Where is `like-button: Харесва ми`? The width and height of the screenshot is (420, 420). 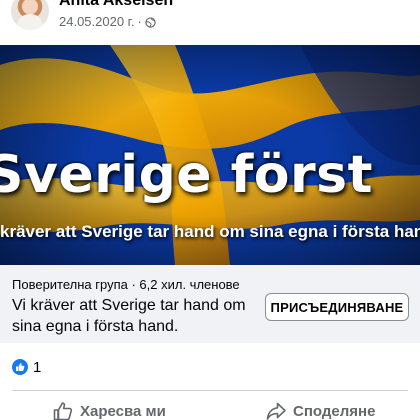
like-button: Харесва ми is located at coordinates (109, 409).